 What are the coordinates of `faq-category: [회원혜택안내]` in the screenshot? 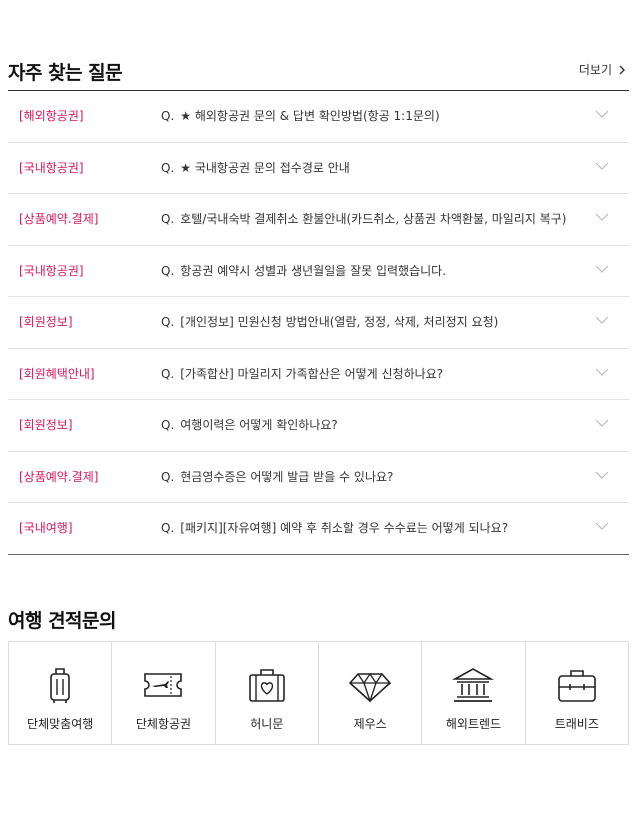 It's located at (57, 373).